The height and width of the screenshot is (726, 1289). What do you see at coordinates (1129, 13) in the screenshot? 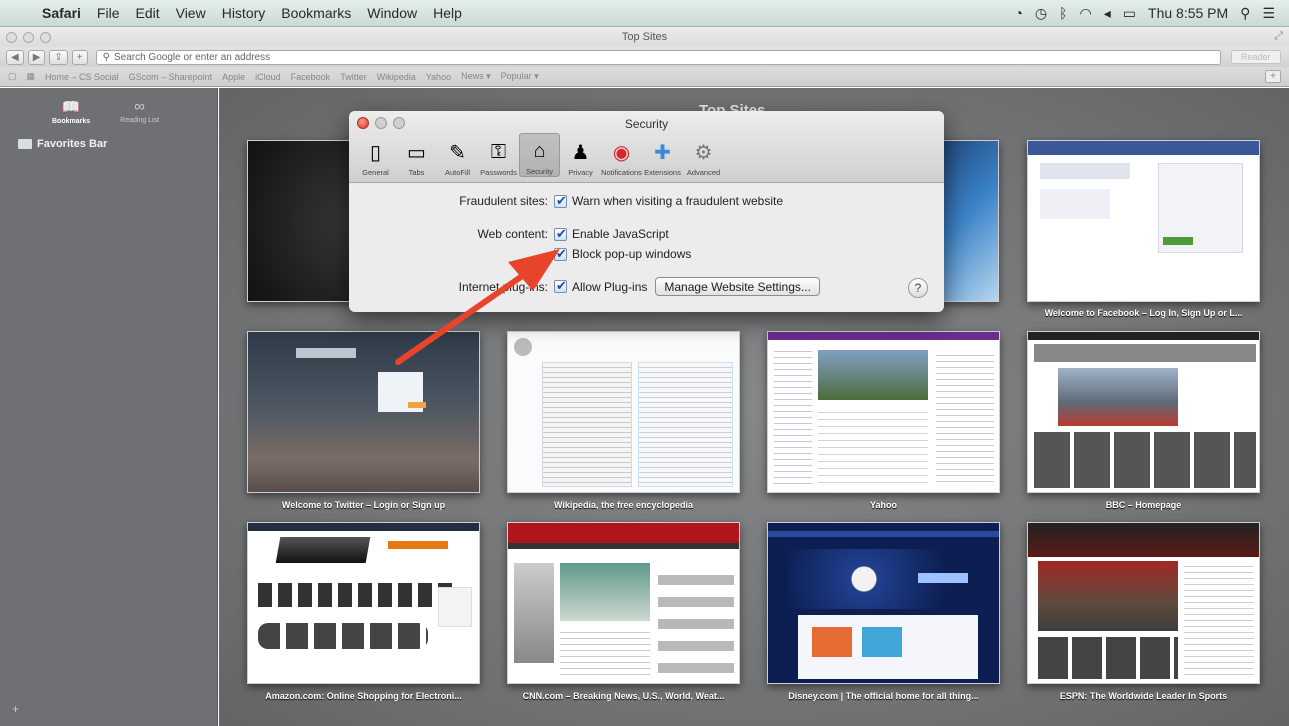
I see `battery-icon: ▭` at bounding box center [1129, 13].